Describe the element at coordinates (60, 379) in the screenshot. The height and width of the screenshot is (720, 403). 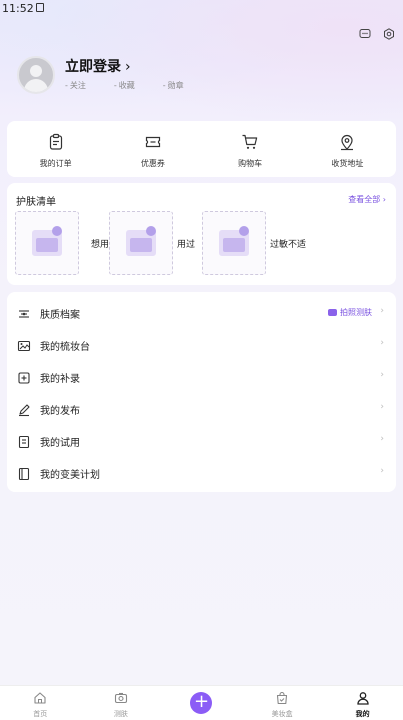
I see `menu-item-label: 我的补录` at that location.